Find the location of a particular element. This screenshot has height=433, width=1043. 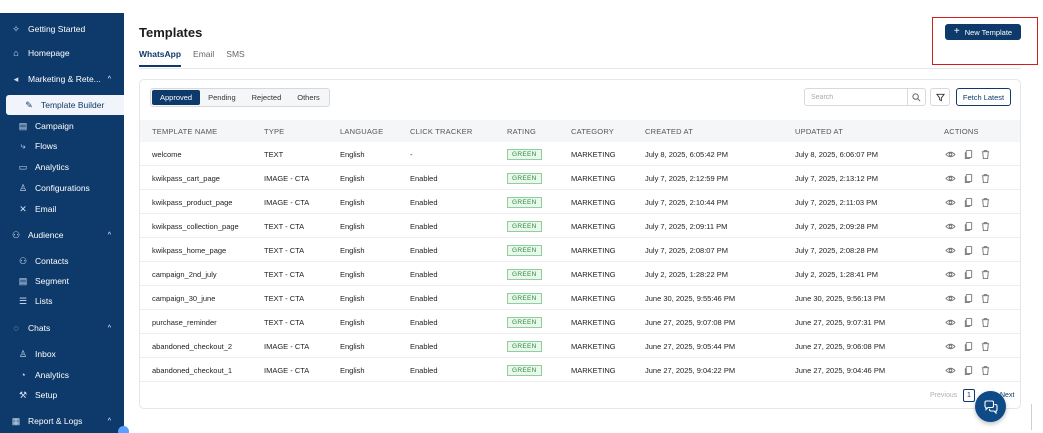

template-name-cell: campaign_2nd_july is located at coordinates (184, 274).